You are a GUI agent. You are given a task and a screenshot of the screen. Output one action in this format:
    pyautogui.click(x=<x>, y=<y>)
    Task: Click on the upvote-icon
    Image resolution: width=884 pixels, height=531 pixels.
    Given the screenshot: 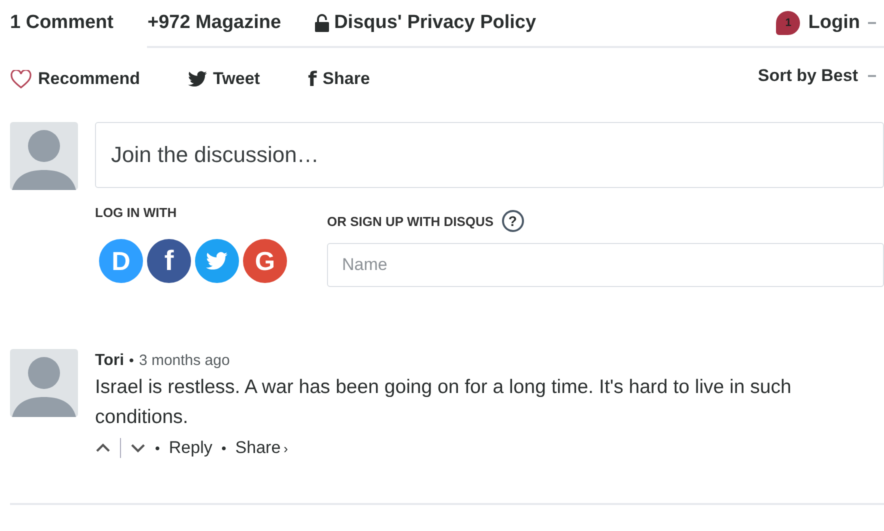 What is the action you would take?
    pyautogui.click(x=103, y=448)
    